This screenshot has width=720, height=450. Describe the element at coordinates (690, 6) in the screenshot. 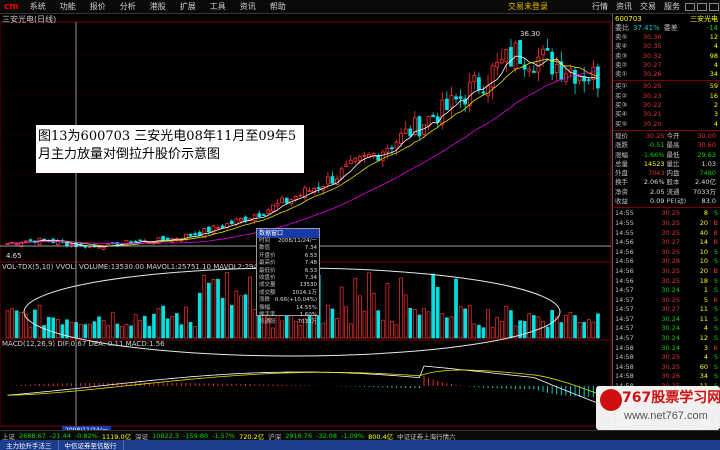

I see `minimize-icon` at that location.